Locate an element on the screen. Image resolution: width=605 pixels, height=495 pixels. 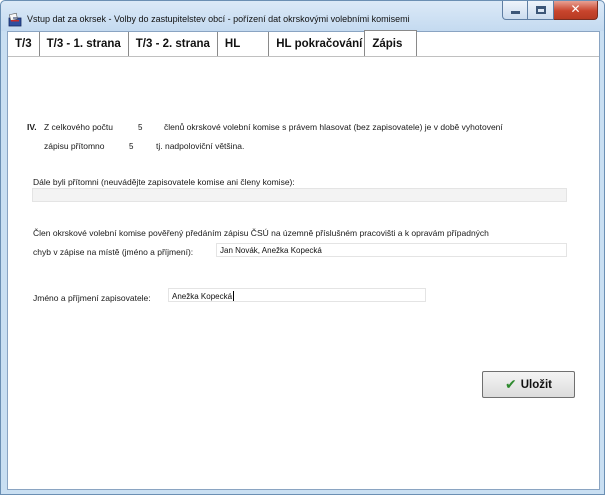
tab-hl: HL is located at coordinates (244, 44).